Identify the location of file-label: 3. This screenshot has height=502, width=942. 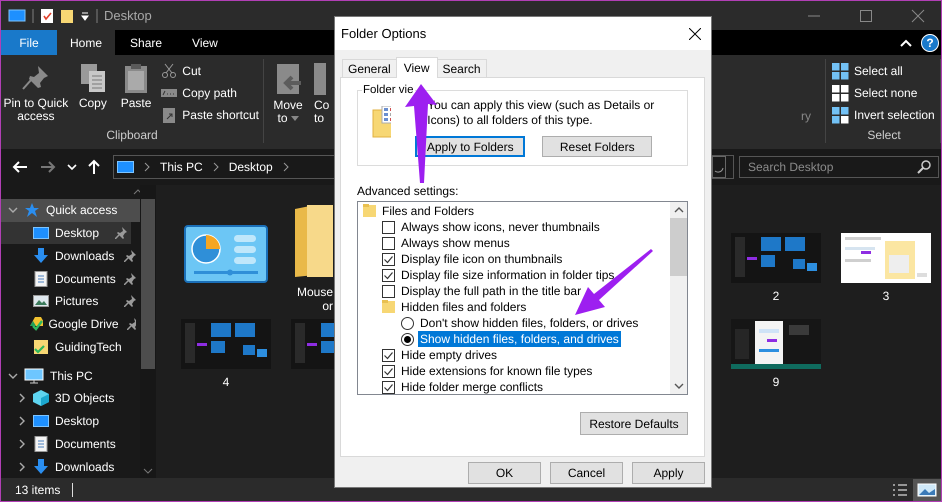
(886, 296).